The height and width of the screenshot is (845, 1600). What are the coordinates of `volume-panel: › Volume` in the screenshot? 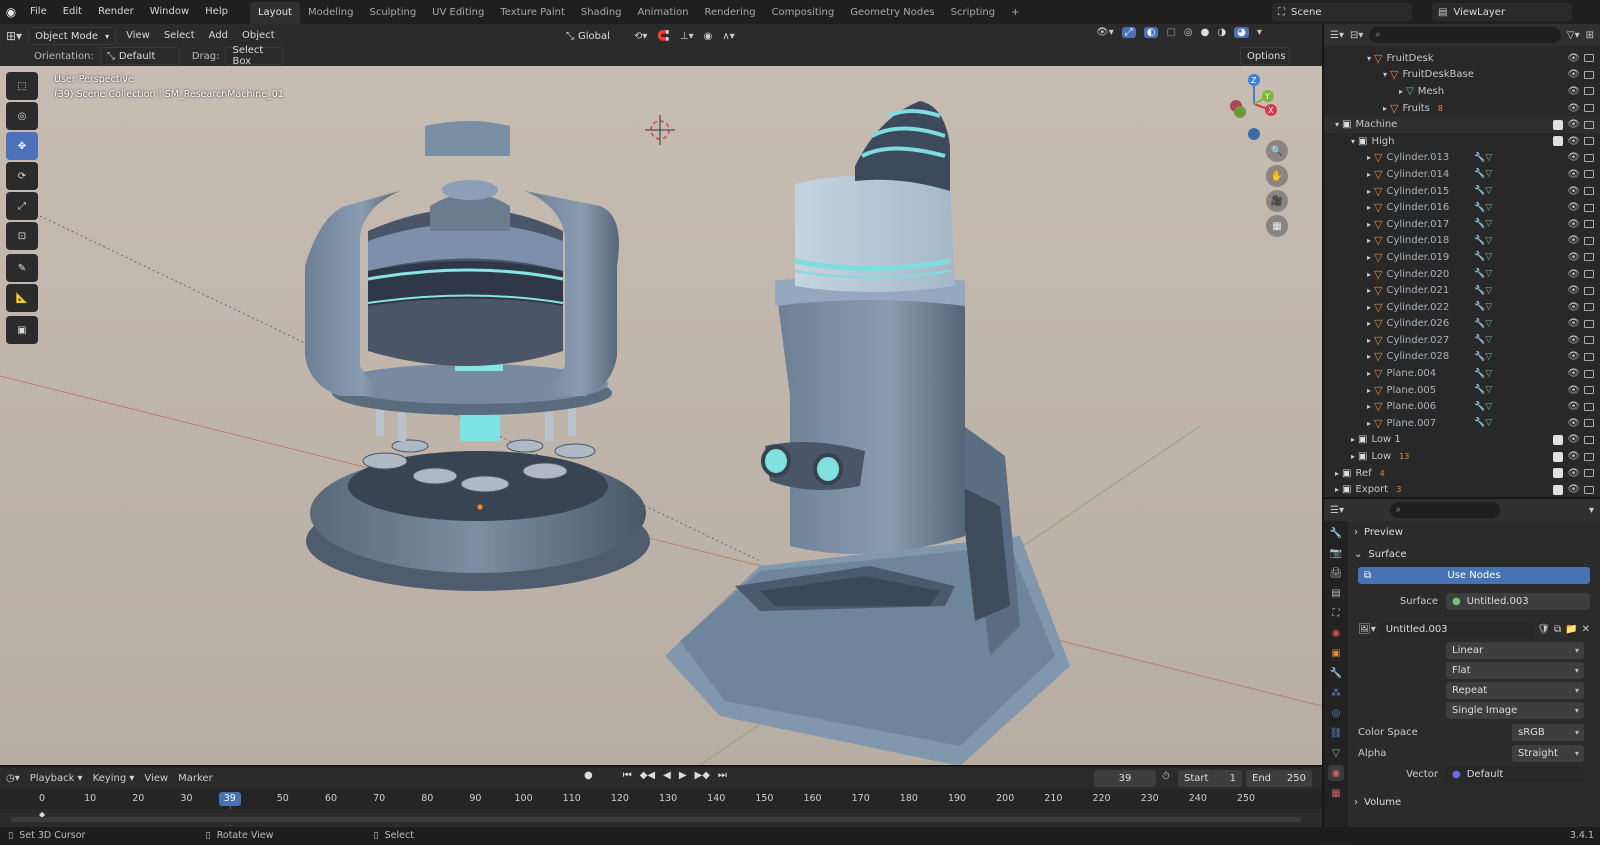 It's located at (1474, 802).